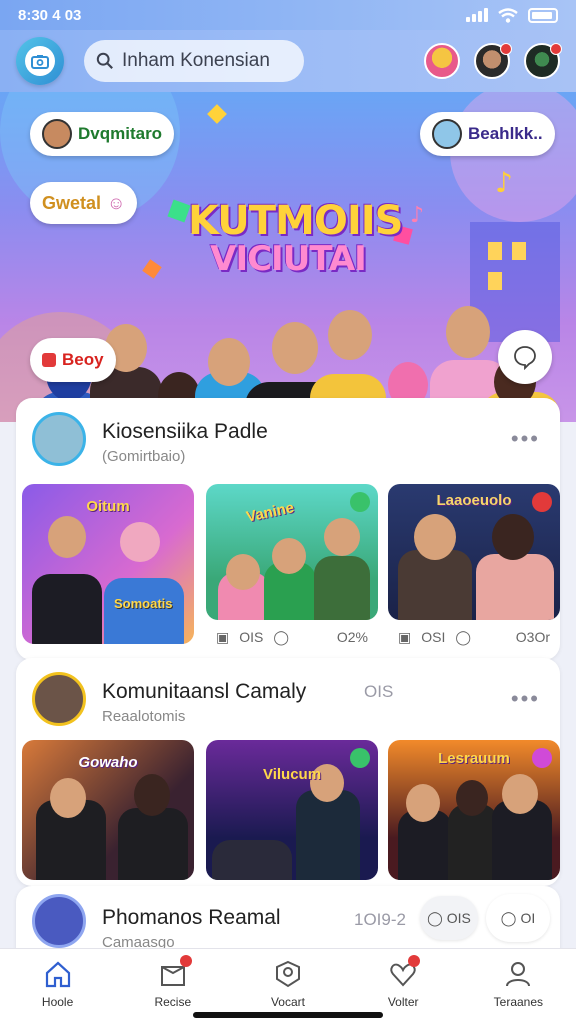  Describe the element at coordinates (528, 918) in the screenshot. I see `comment-count: OI` at that location.